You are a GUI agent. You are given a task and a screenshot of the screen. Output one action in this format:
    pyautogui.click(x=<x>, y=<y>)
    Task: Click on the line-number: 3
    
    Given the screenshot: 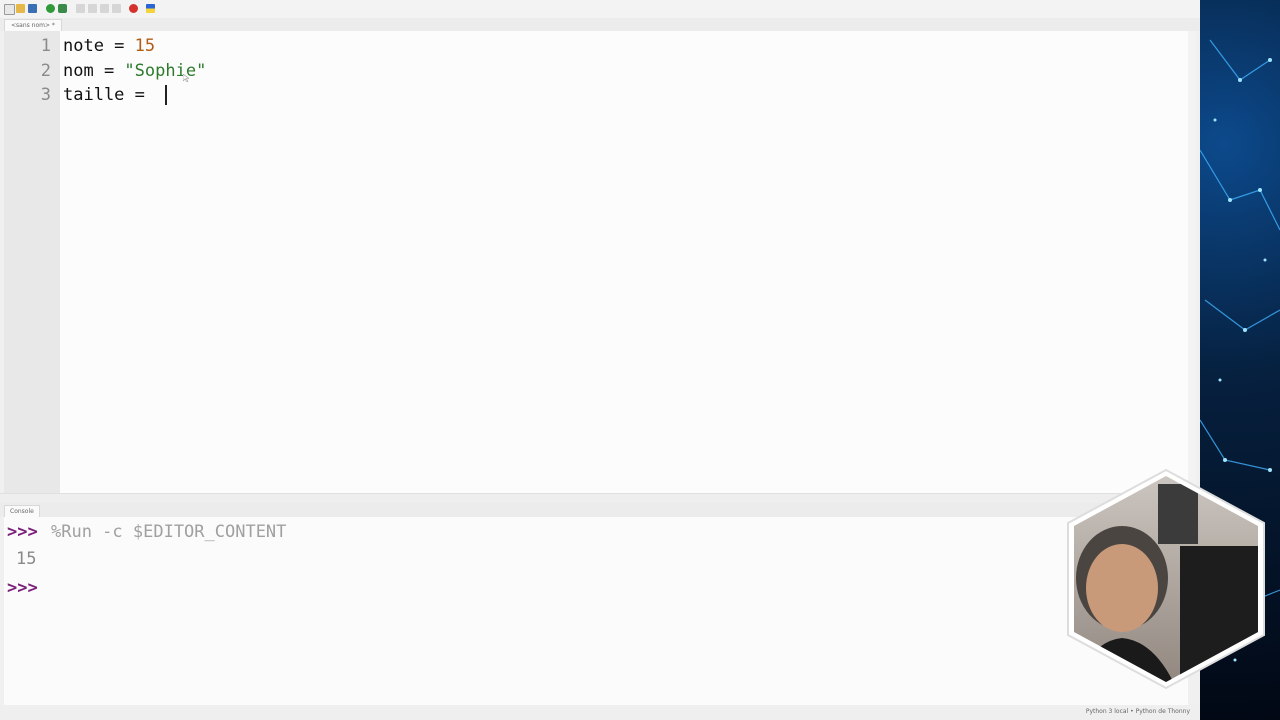 What is the action you would take?
    pyautogui.click(x=45, y=95)
    